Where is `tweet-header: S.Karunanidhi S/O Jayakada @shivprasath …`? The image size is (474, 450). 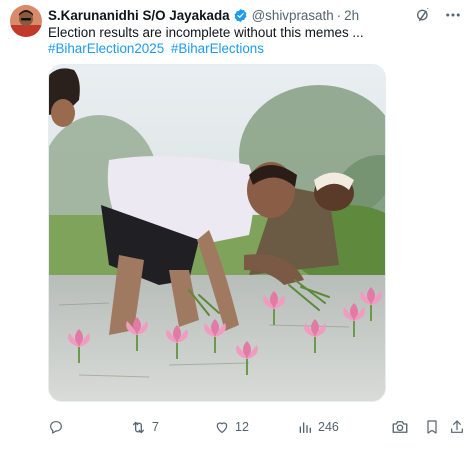 tweet-header: S.Karunanidhi S/O Jayakada @shivprasath … is located at coordinates (255, 15).